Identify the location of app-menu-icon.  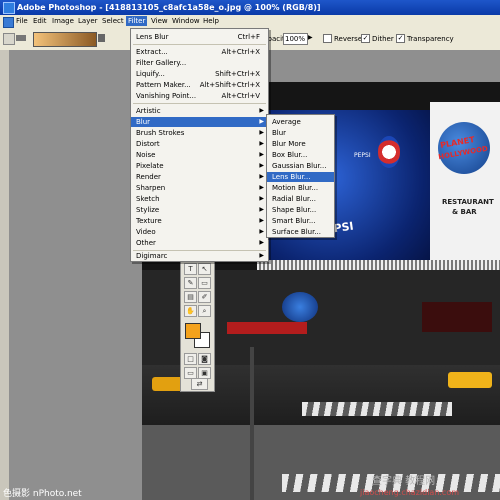
(8, 22).